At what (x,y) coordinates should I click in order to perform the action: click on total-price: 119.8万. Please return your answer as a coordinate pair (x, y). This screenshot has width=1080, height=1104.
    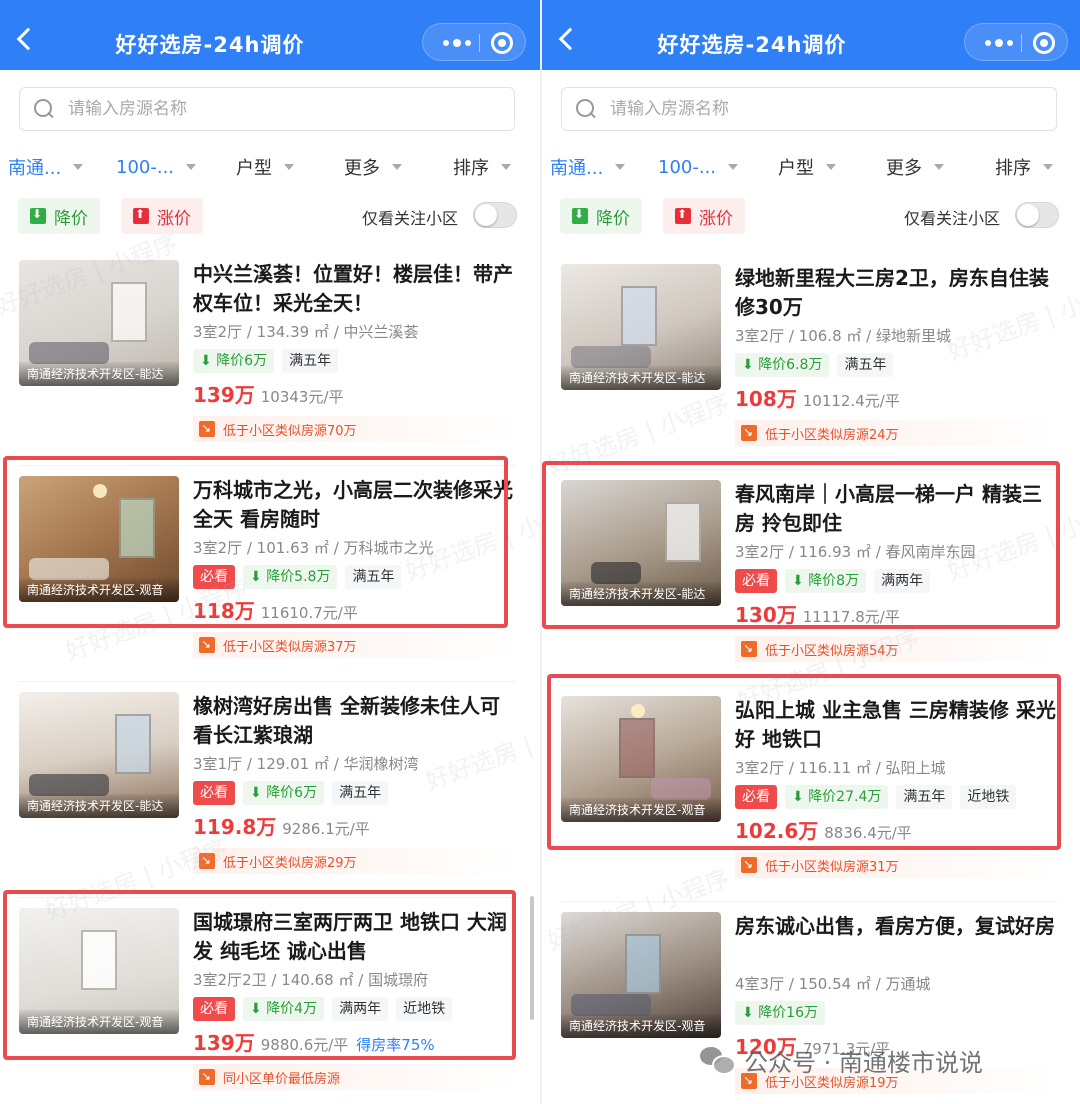
    Looking at the image, I should click on (235, 827).